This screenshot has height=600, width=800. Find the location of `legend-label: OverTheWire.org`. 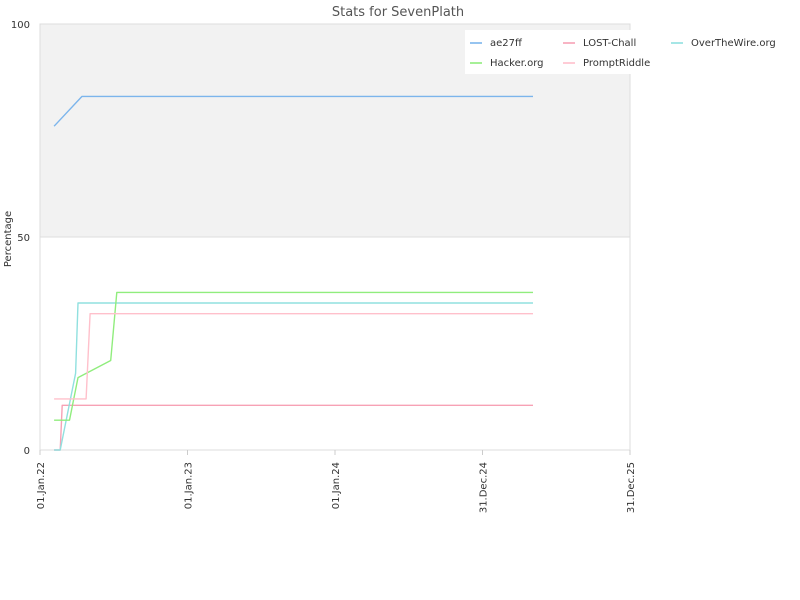

legend-label: OverTheWire.org is located at coordinates (733, 43).